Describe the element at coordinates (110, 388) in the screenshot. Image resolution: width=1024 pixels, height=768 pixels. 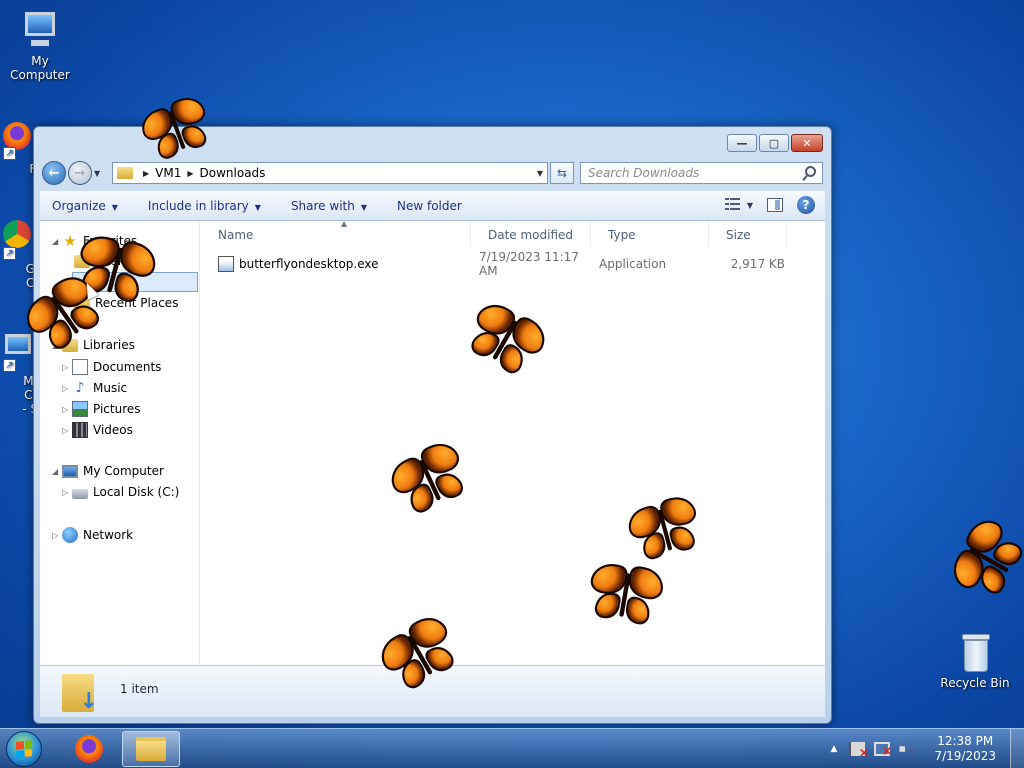
I see `tree-label: Music` at that location.